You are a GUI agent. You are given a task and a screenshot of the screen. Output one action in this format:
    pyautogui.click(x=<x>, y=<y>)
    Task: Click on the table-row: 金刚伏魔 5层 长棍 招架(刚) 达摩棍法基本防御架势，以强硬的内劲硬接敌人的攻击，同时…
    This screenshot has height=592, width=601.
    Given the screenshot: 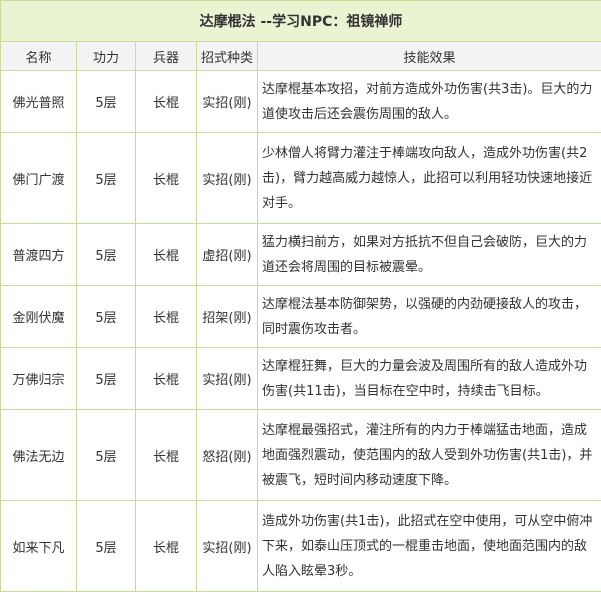 What is the action you would take?
    pyautogui.click(x=300, y=316)
    